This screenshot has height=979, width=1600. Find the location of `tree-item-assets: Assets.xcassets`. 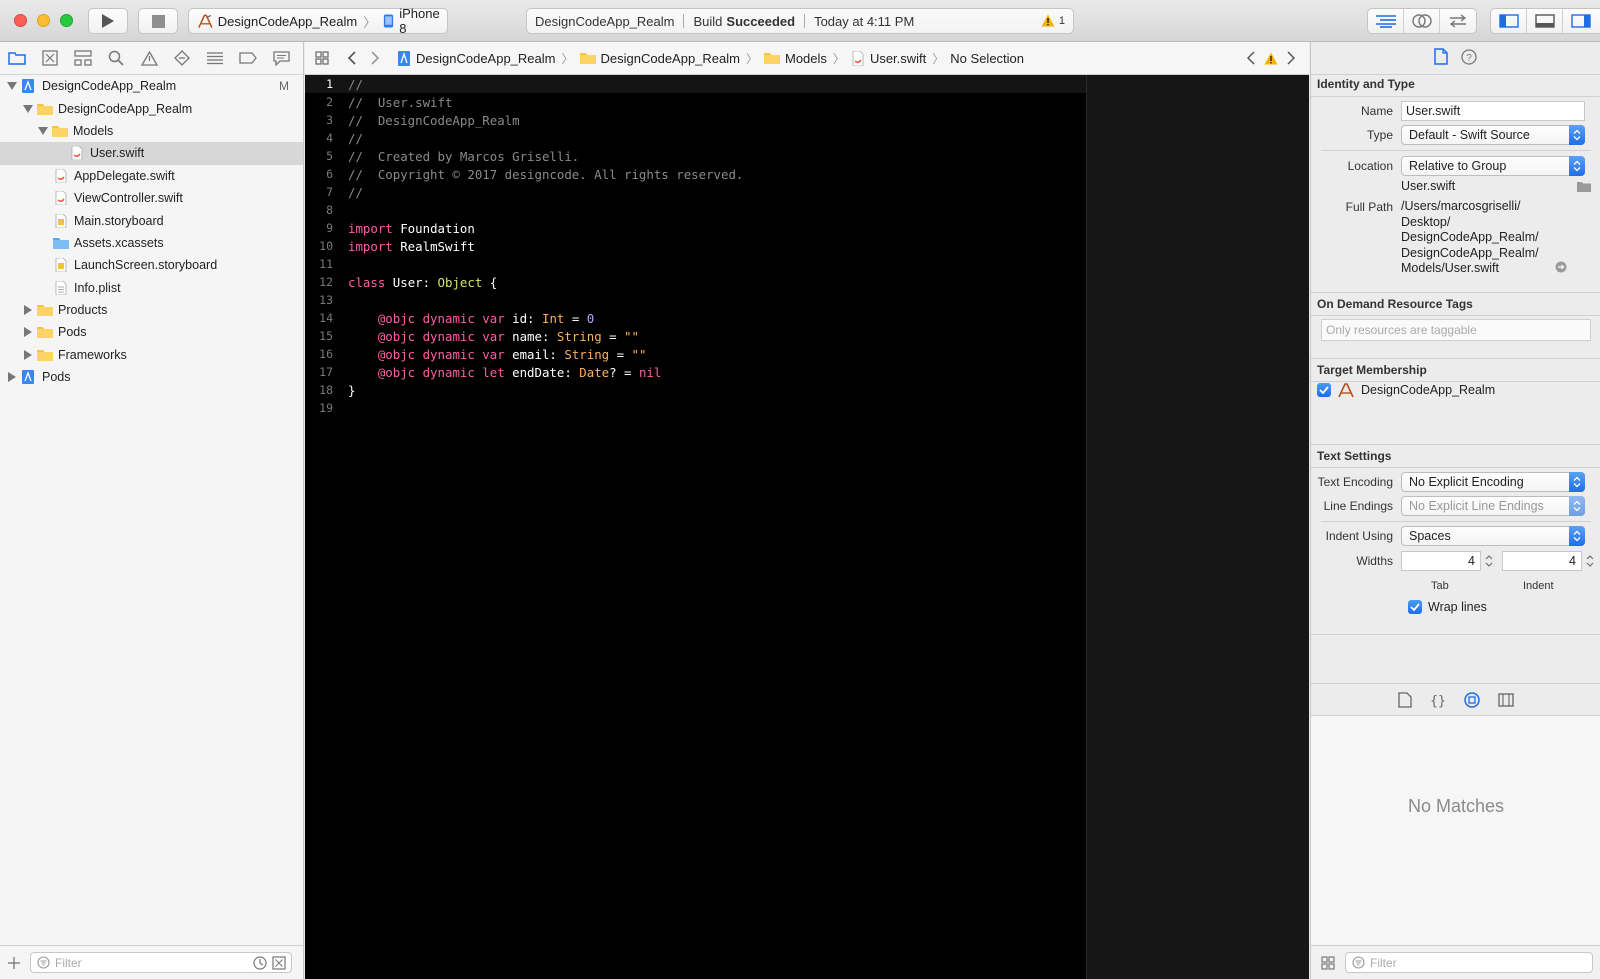

tree-item-assets: Assets.xcassets is located at coordinates (151, 243).